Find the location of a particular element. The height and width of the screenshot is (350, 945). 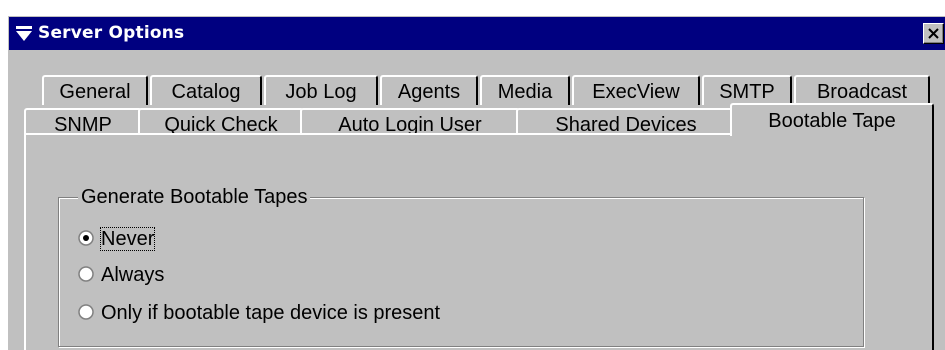

tab-agents: Agents is located at coordinates (429, 90).